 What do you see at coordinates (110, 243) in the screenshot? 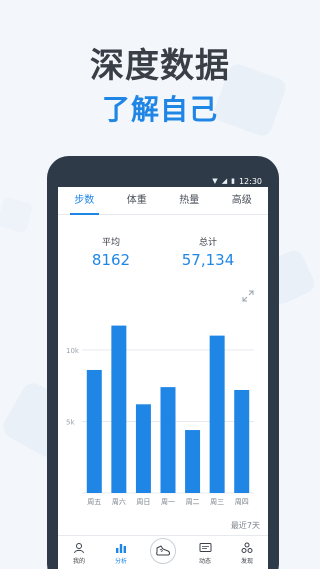
I see `average-label: 平均` at bounding box center [110, 243].